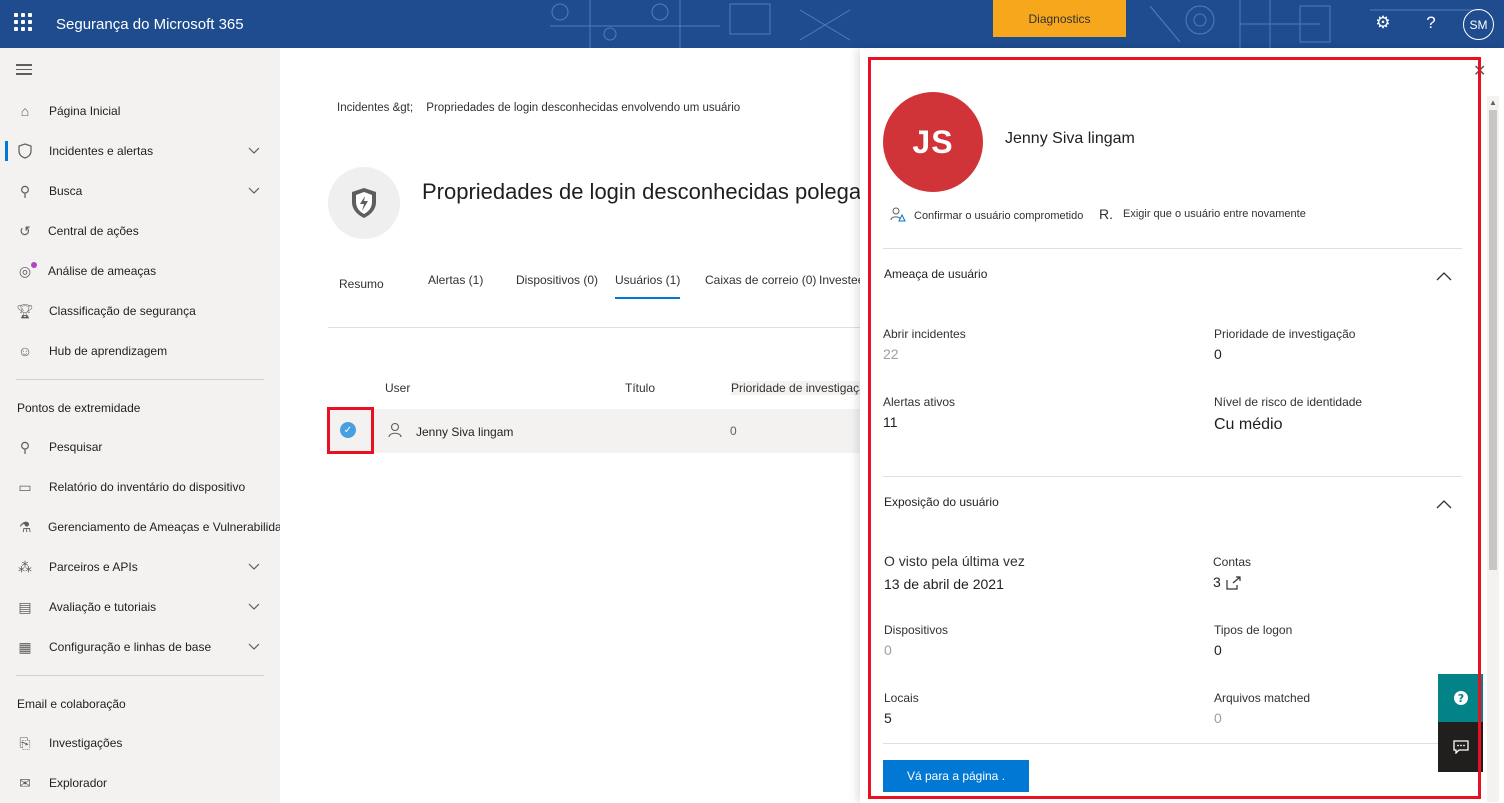  I want to click on user-avatar: SM, so click(1478, 24).